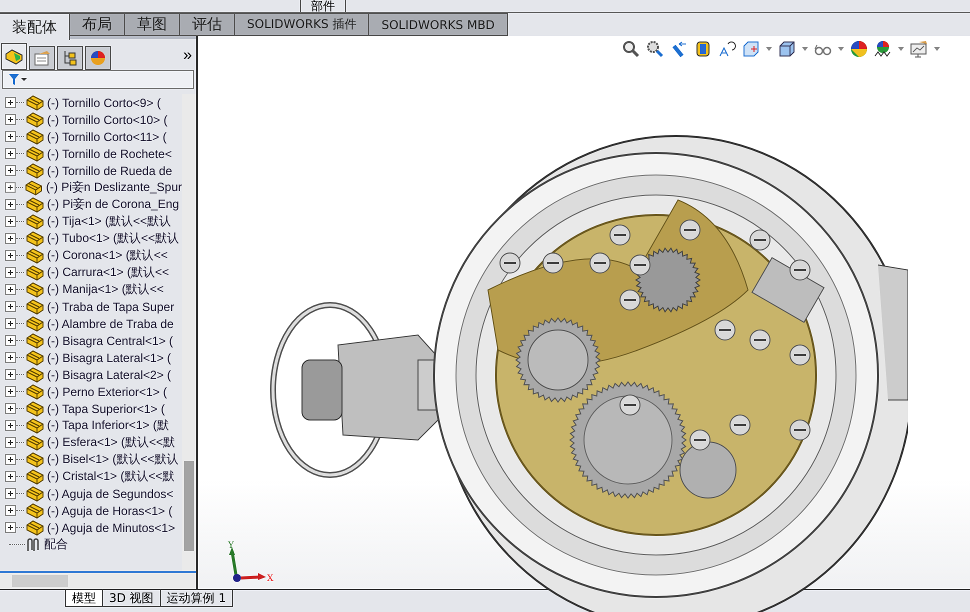  What do you see at coordinates (109, 153) in the screenshot?
I see `tree-item: (-) Tornillo de Rochete<` at bounding box center [109, 153].